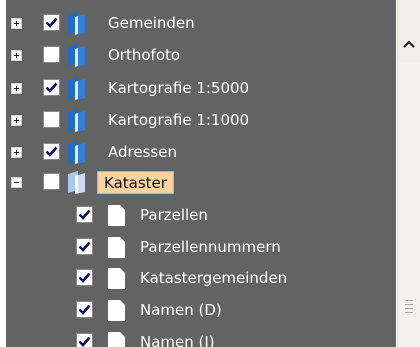 This screenshot has width=420, height=347. I want to click on tree-item: Parzellen, so click(201, 216).